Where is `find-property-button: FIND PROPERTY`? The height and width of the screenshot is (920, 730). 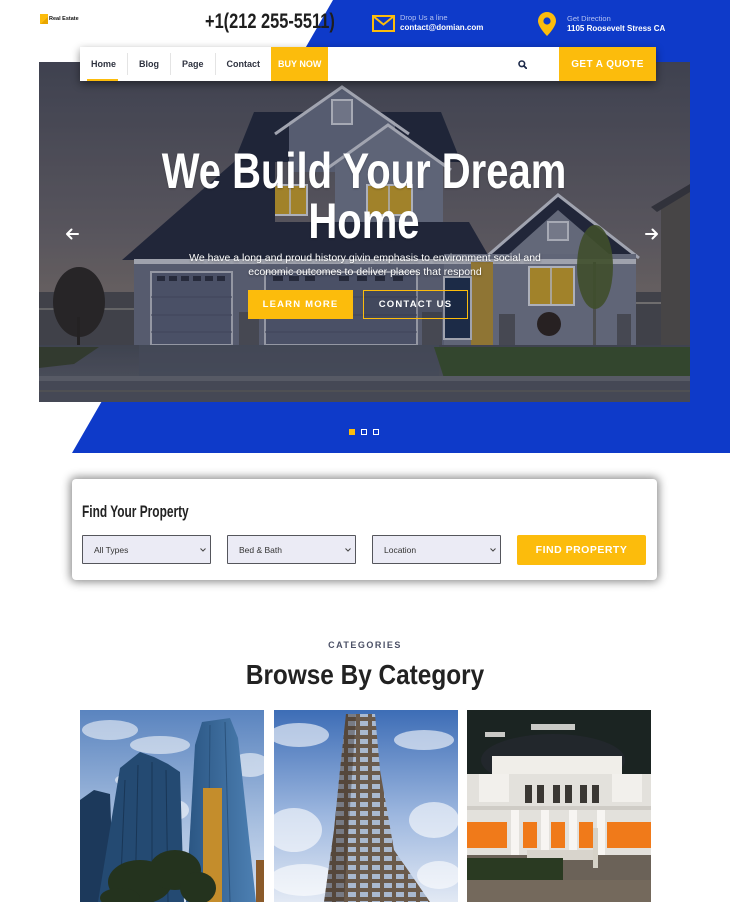
find-property-button: FIND PROPERTY is located at coordinates (581, 550).